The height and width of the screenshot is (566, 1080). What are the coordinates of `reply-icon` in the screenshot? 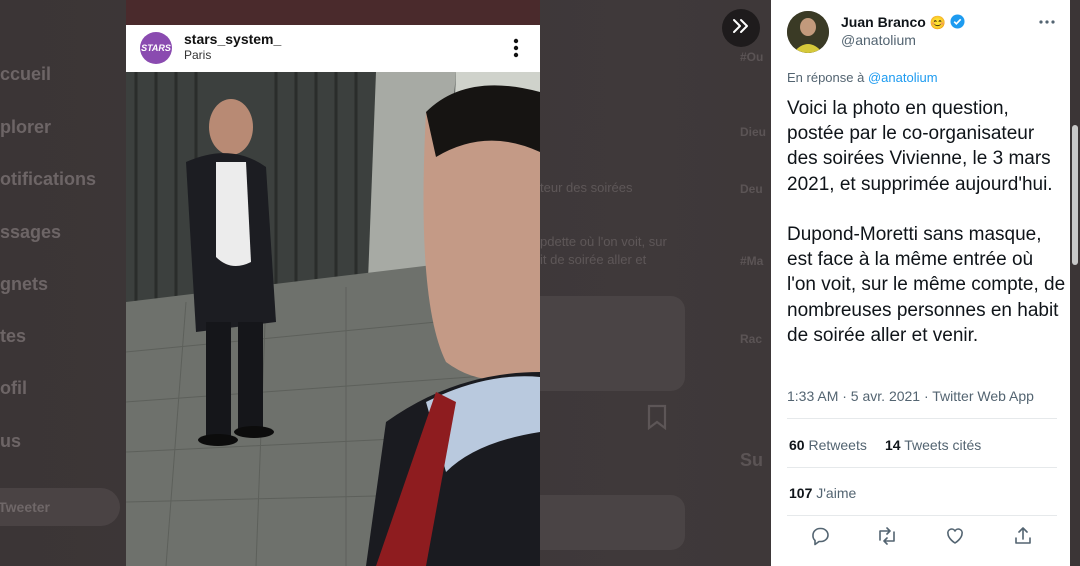 It's located at (820, 538).